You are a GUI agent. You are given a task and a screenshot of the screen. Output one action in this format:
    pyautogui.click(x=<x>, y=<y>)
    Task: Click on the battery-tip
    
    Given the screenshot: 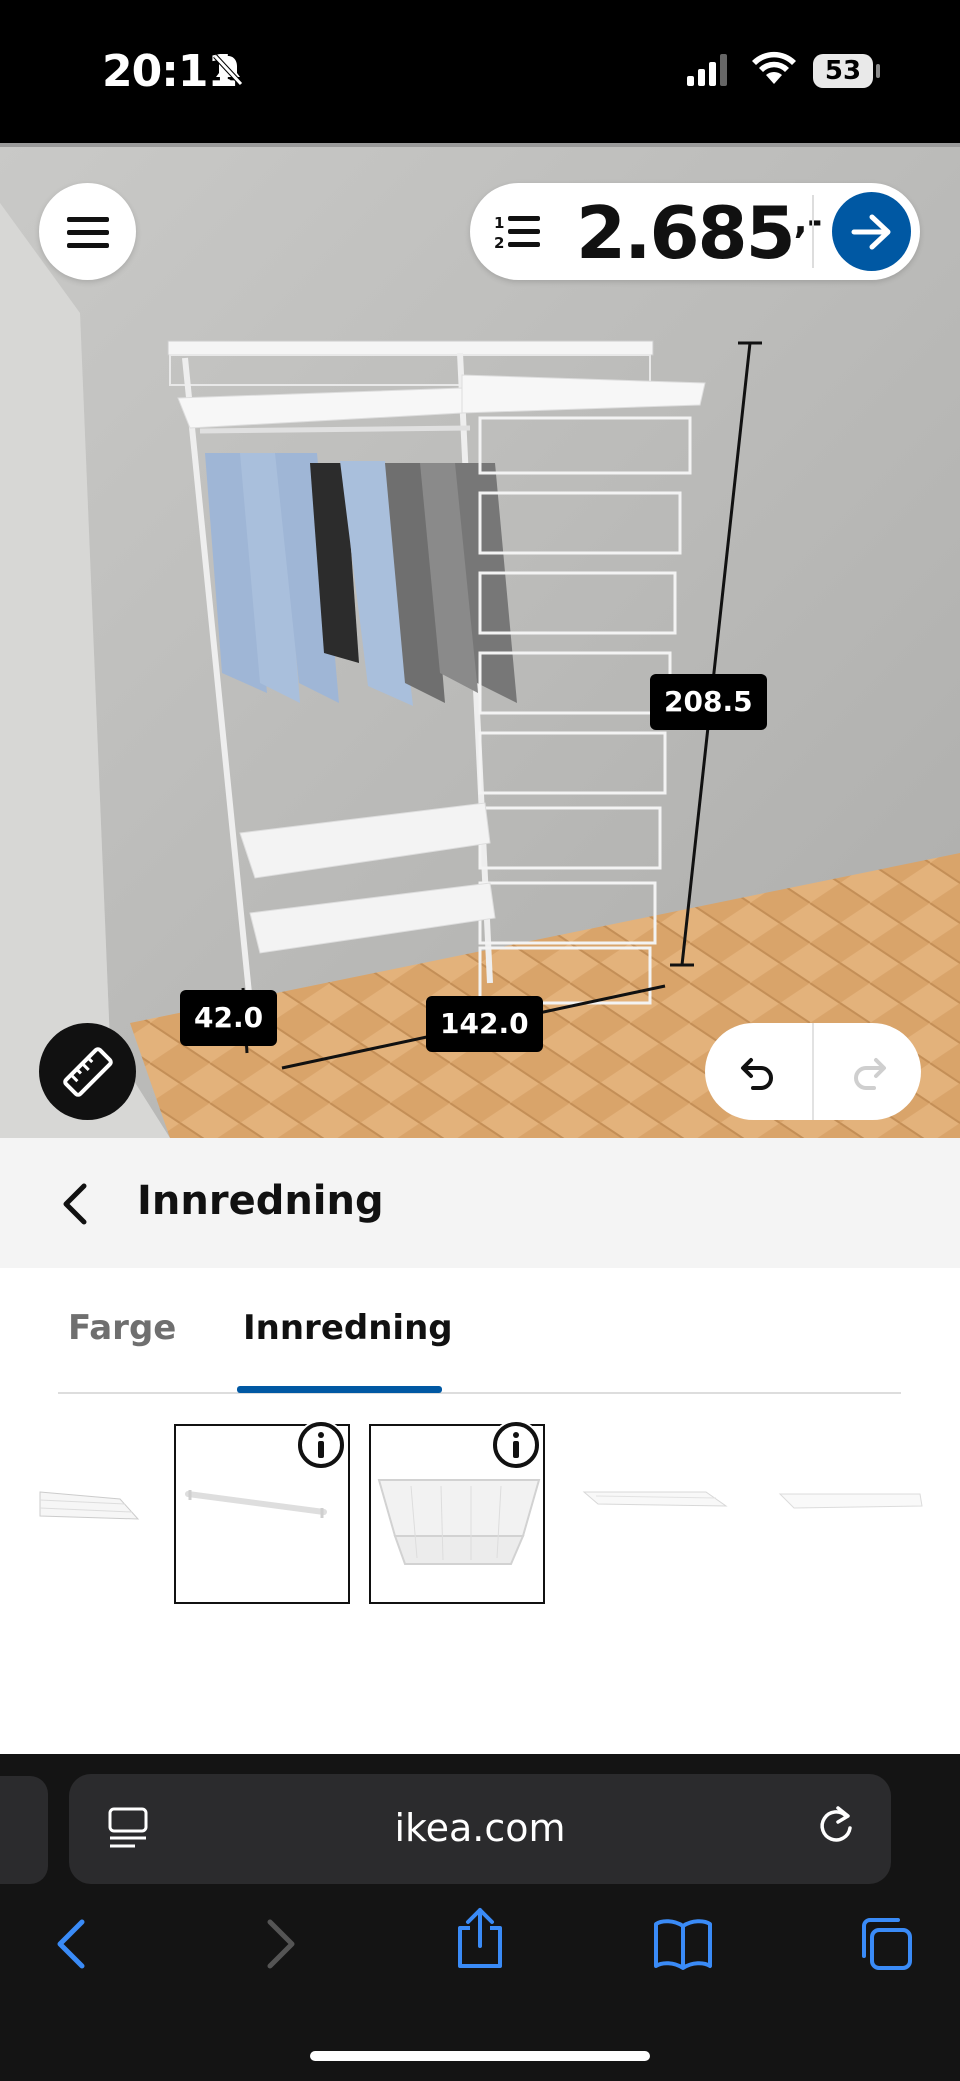 What is the action you would take?
    pyautogui.click(x=878, y=71)
    